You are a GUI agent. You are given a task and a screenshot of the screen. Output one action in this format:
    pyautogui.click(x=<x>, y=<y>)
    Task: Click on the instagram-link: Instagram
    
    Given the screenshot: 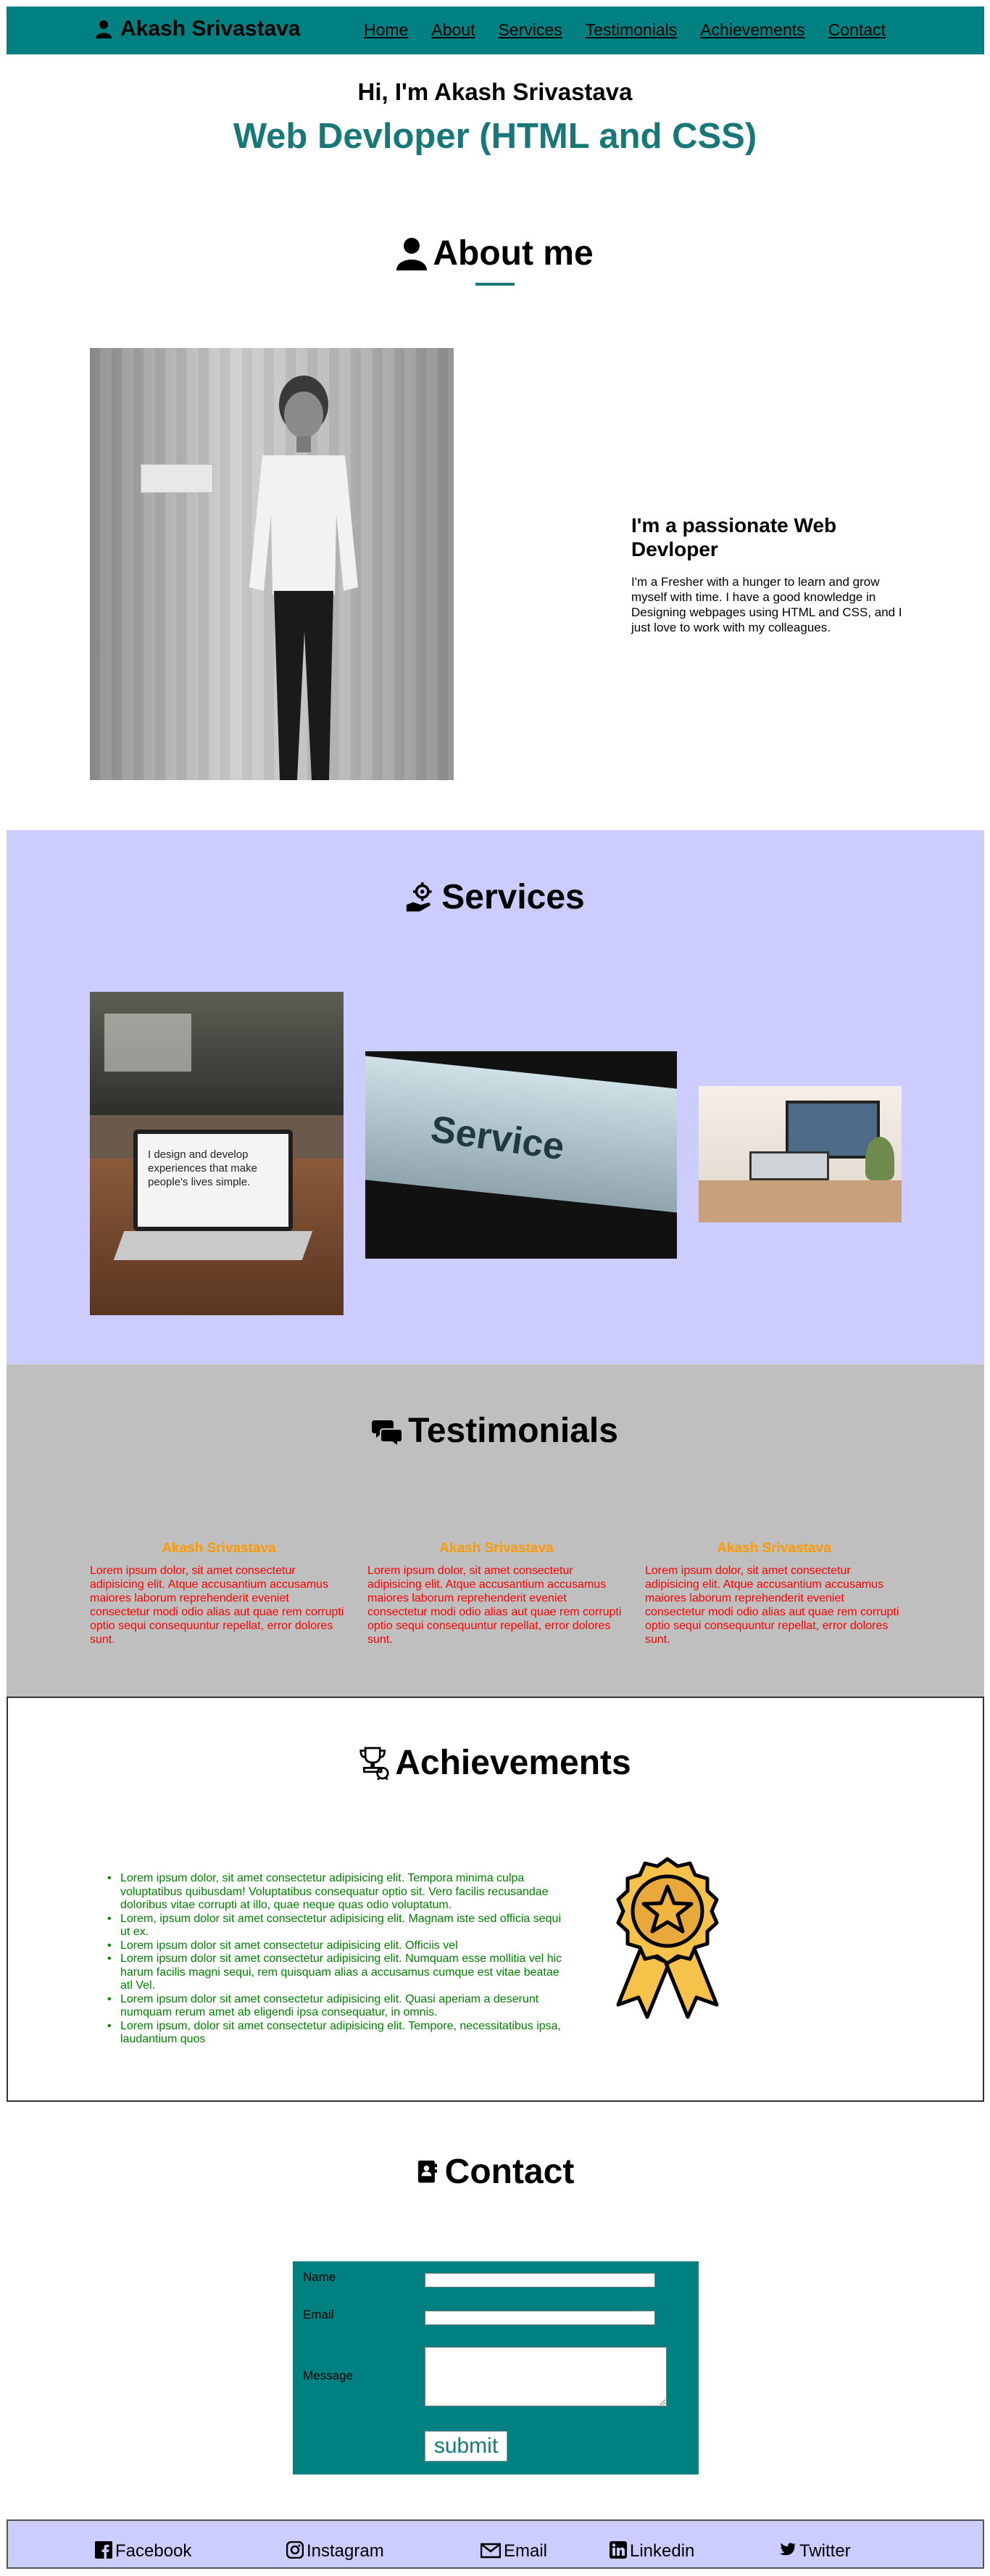 What is the action you would take?
    pyautogui.click(x=335, y=2551)
    